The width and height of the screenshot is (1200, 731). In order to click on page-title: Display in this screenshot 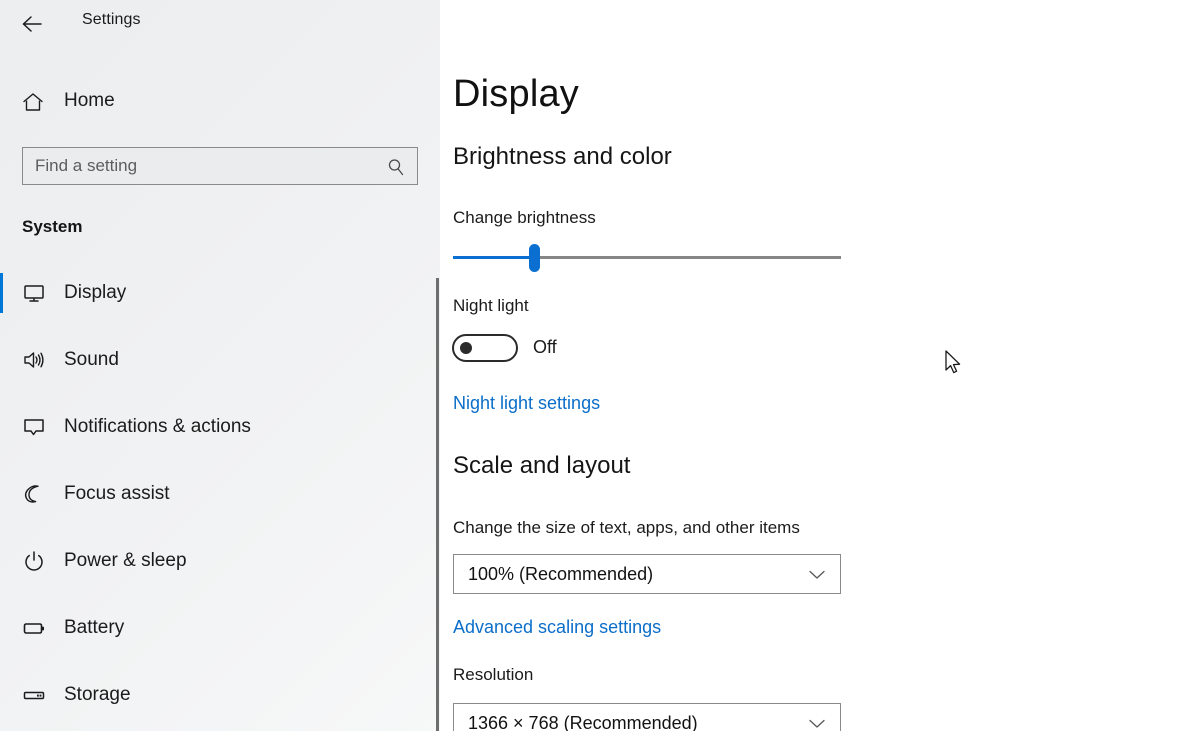, I will do `click(516, 94)`.